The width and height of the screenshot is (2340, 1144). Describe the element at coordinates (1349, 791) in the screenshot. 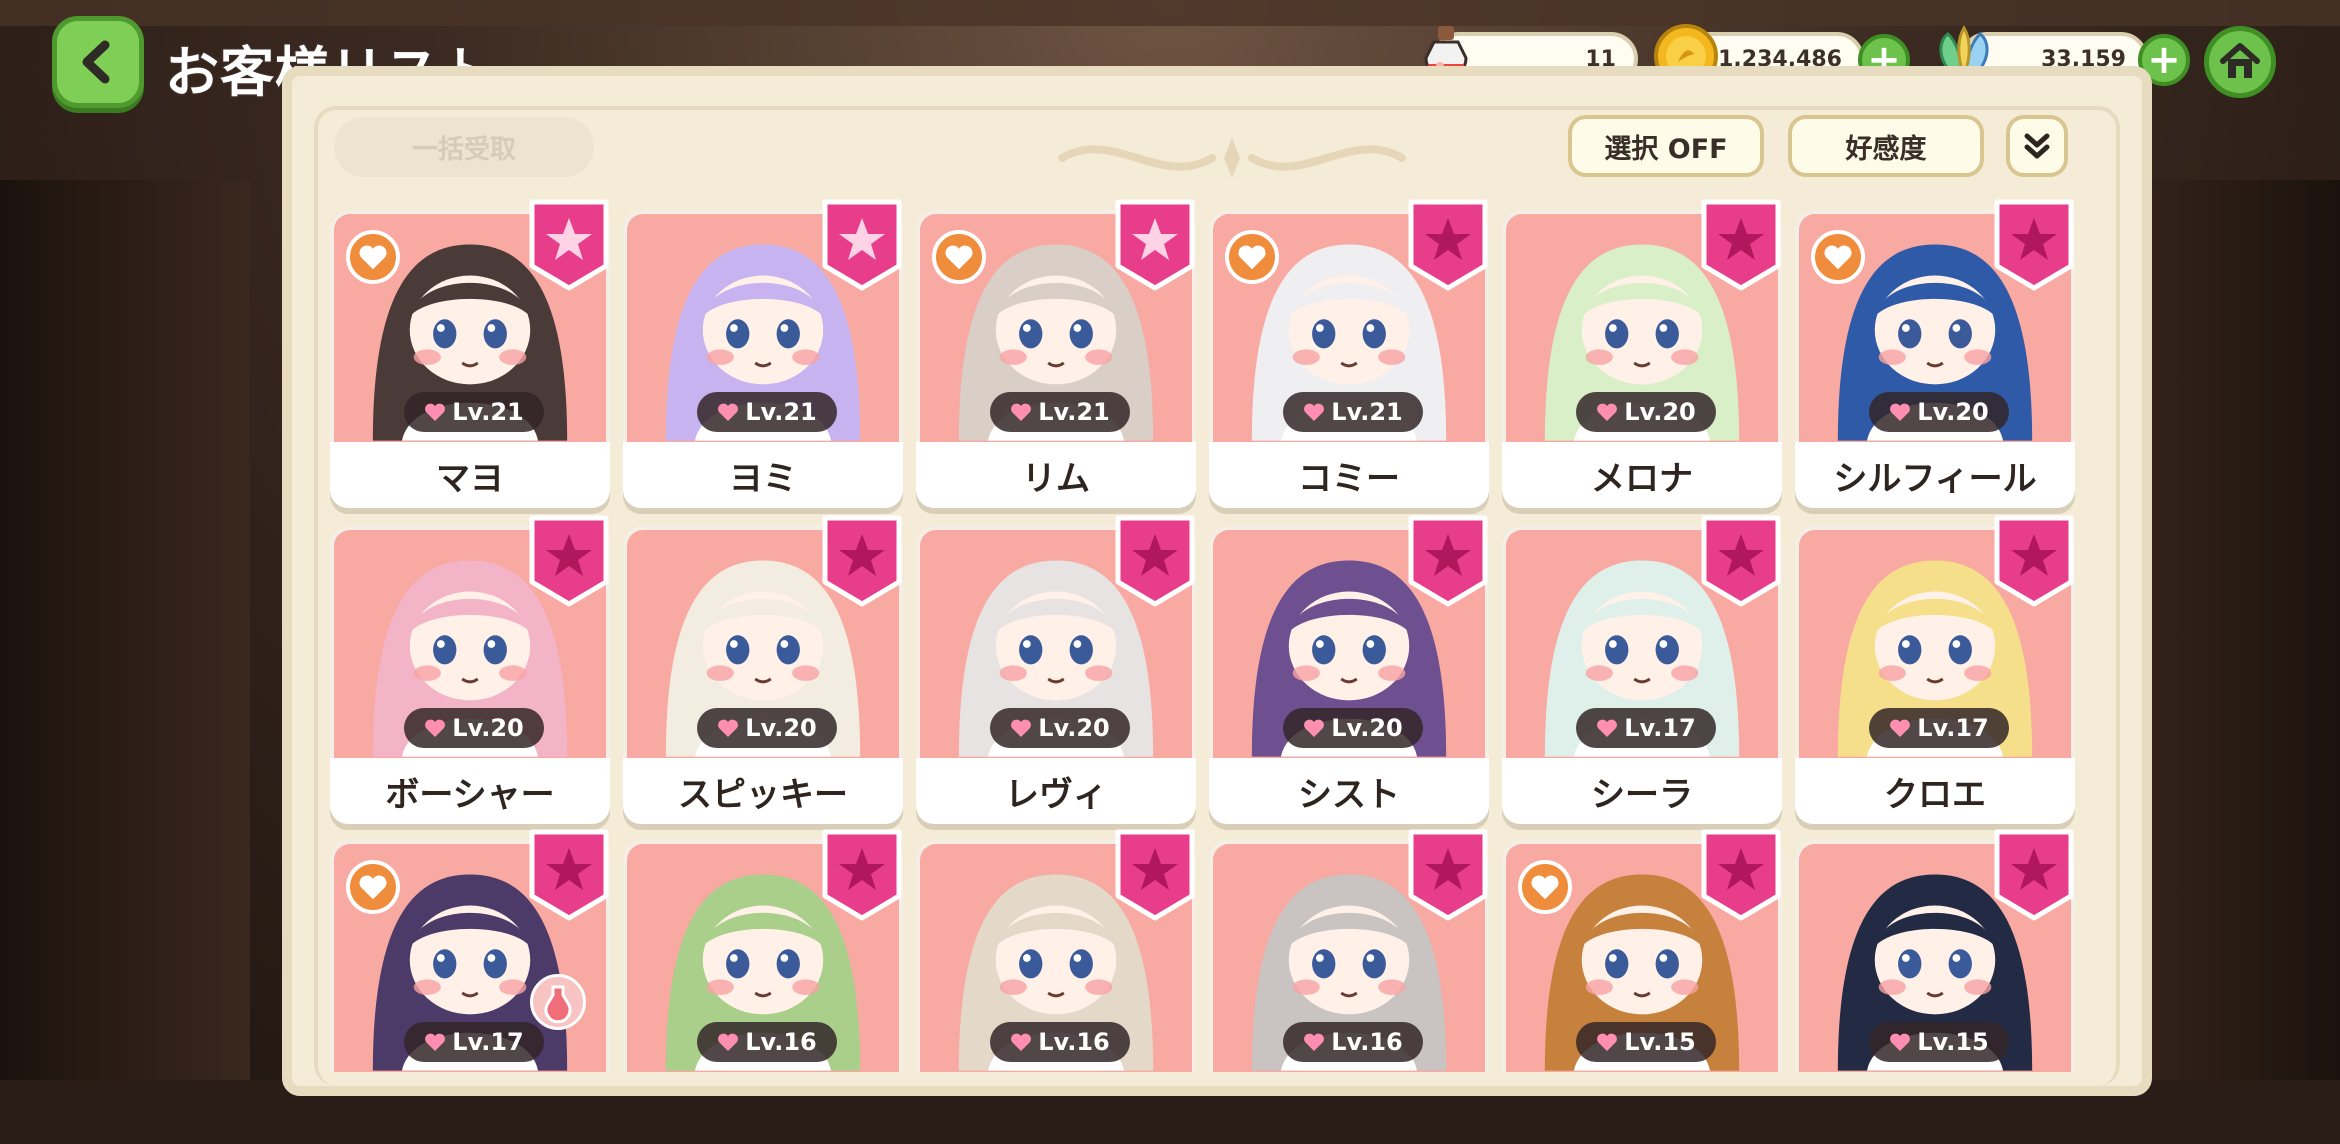

I see `customer-name: シスト` at that location.